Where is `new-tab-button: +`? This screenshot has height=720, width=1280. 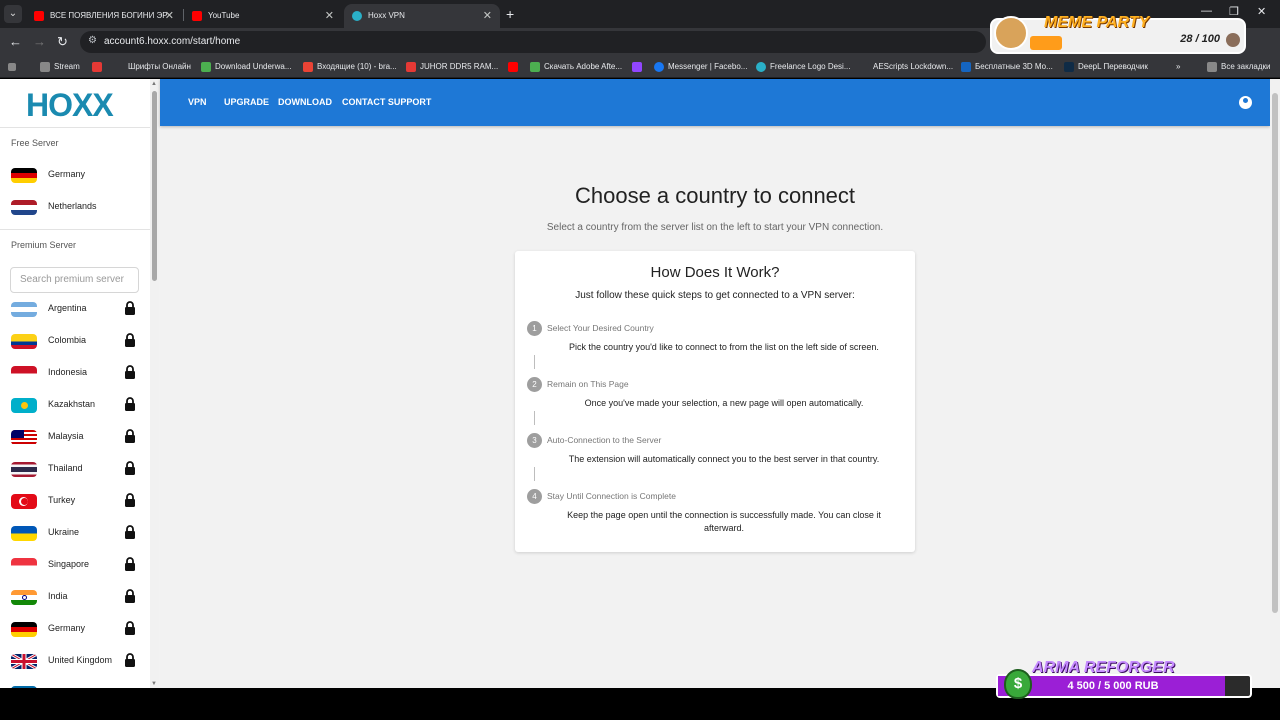
new-tab-button: + is located at coordinates (510, 14).